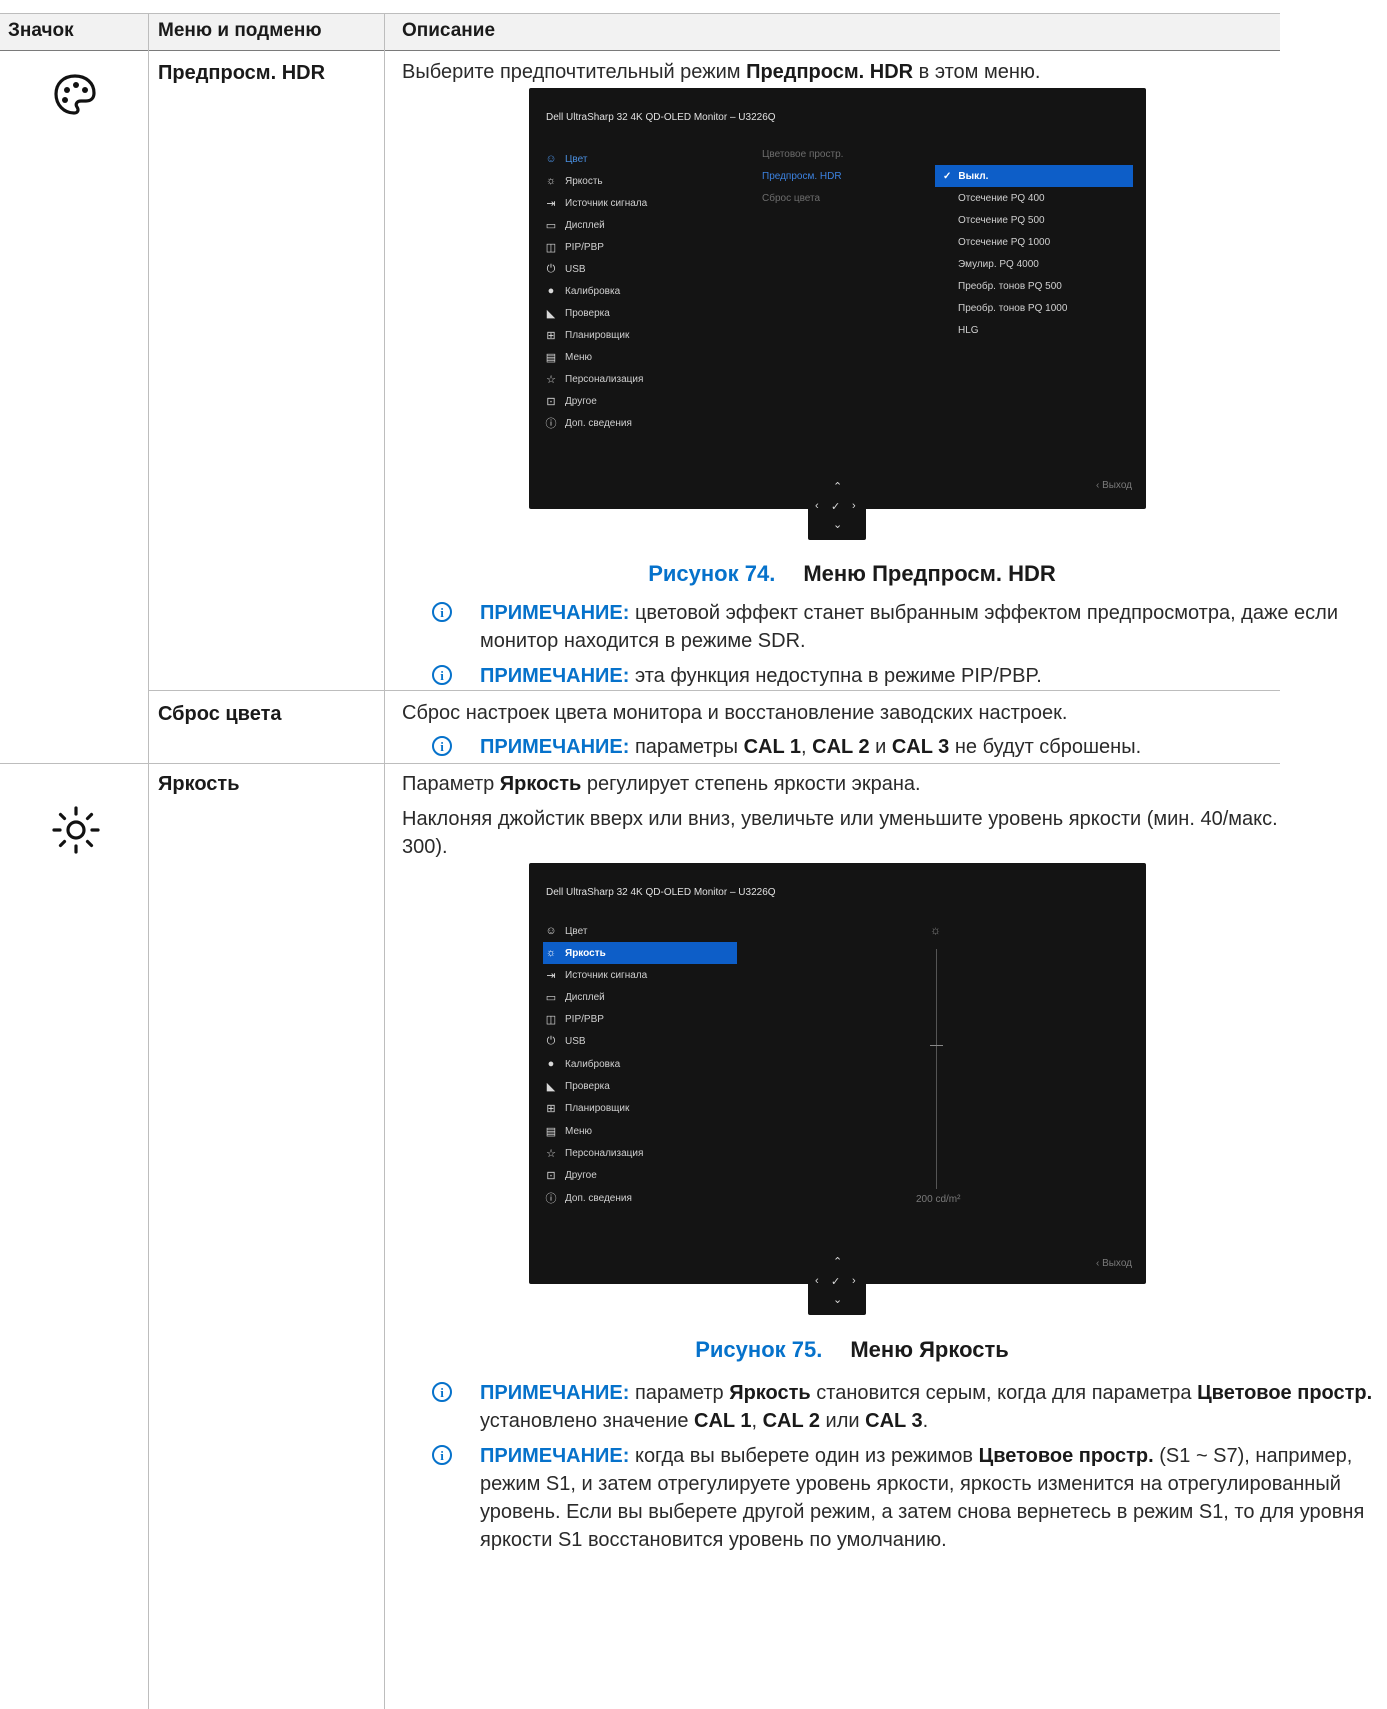 The image size is (1387, 1709). I want to click on header-bottom-border, so click(640, 50).